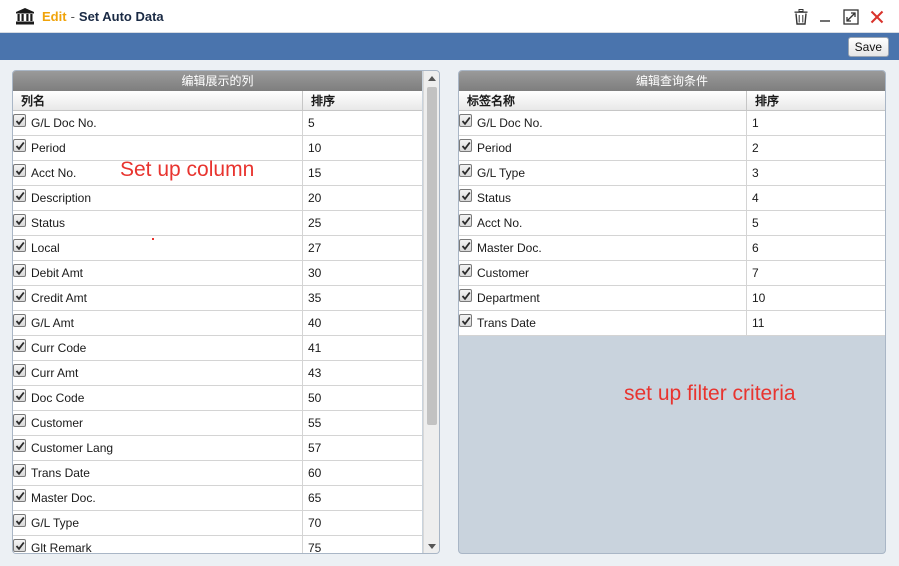 This screenshot has height=566, width=899. What do you see at coordinates (816, 323) in the screenshot?
I see `row-order: 11` at bounding box center [816, 323].